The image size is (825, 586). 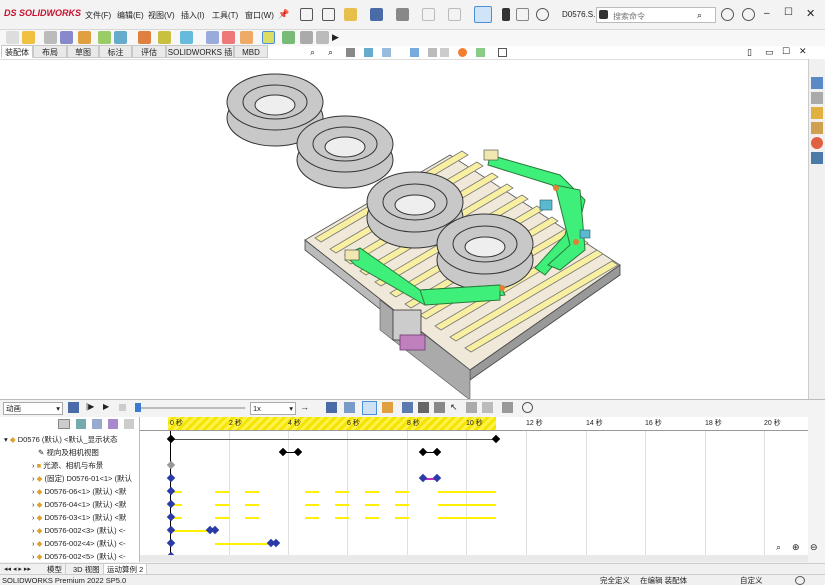 I want to click on bill-of-materials-icon, so click(x=186, y=37).